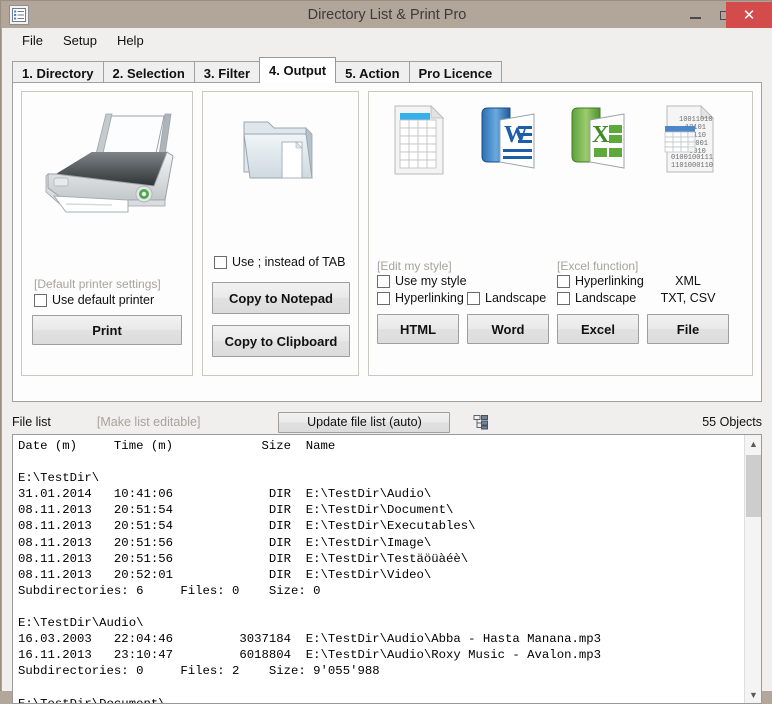  I want to click on svg-text: 10011010, so click(696, 120).